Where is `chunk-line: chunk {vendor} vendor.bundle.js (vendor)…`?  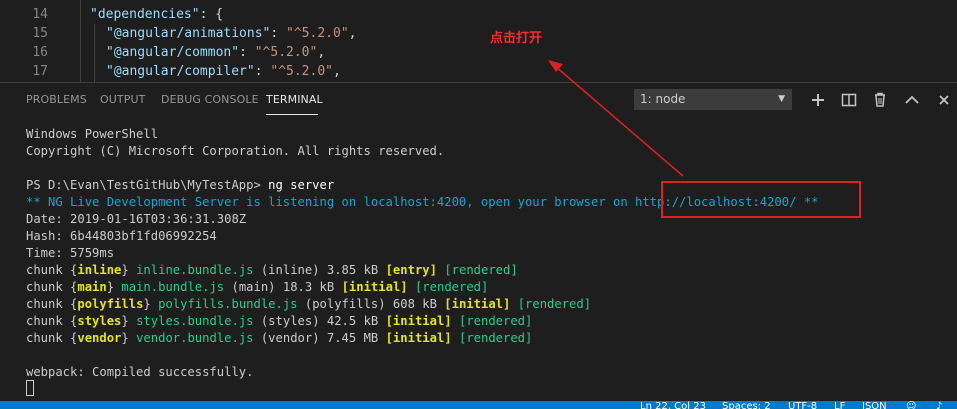
chunk-line: chunk {vendor} vendor.bundle.js (vendor)… is located at coordinates (279, 338).